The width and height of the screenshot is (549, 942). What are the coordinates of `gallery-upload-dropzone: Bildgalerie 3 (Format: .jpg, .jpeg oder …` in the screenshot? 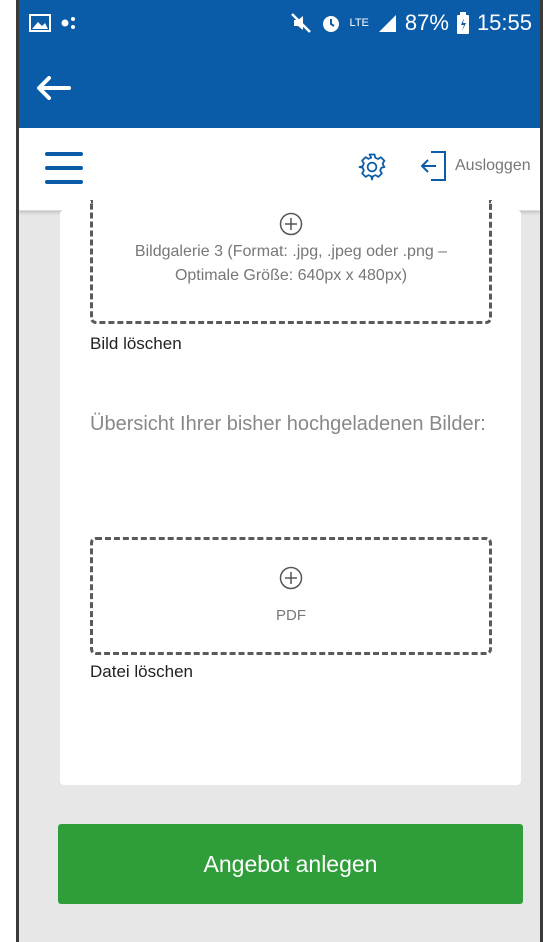 It's located at (291, 262).